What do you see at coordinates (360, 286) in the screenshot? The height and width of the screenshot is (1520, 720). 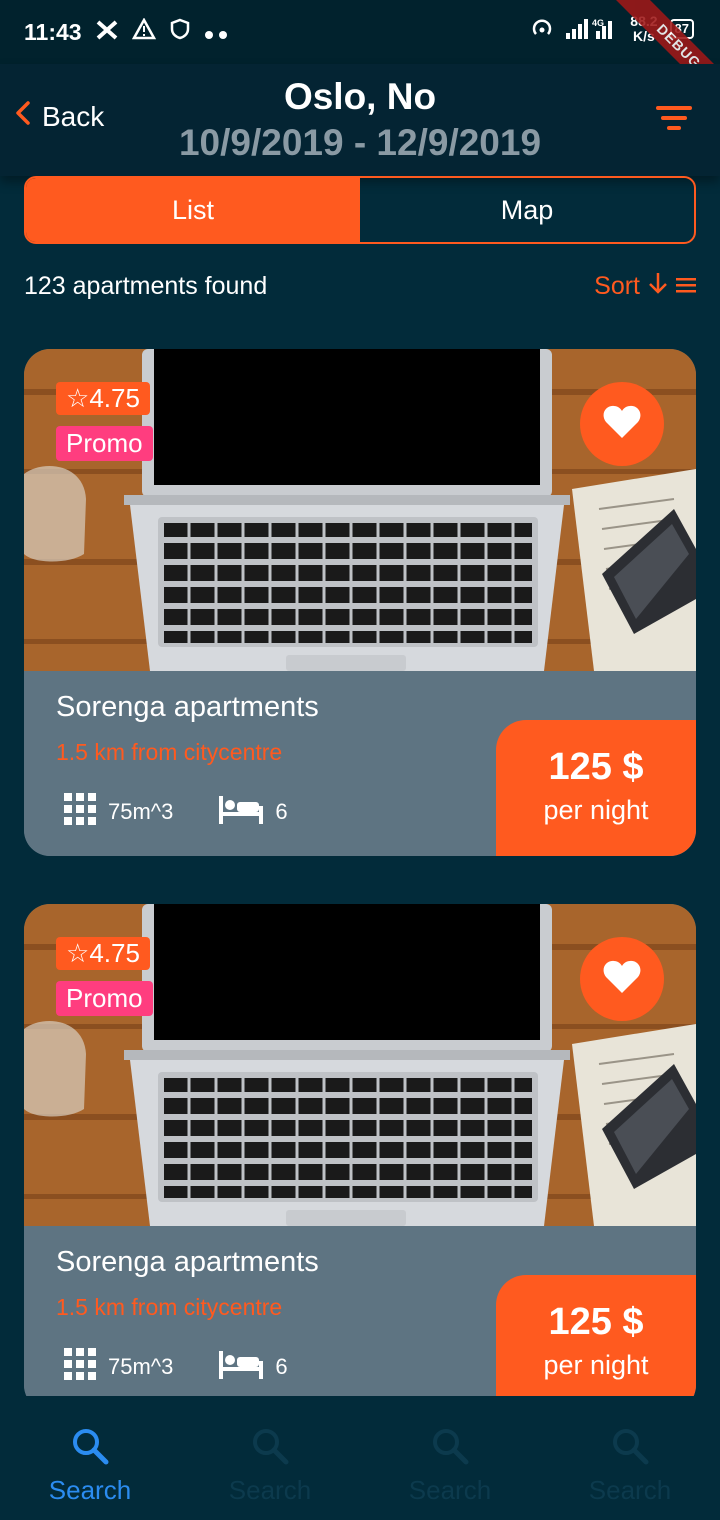 I see `results-header: 123 apartments found Sort` at bounding box center [360, 286].